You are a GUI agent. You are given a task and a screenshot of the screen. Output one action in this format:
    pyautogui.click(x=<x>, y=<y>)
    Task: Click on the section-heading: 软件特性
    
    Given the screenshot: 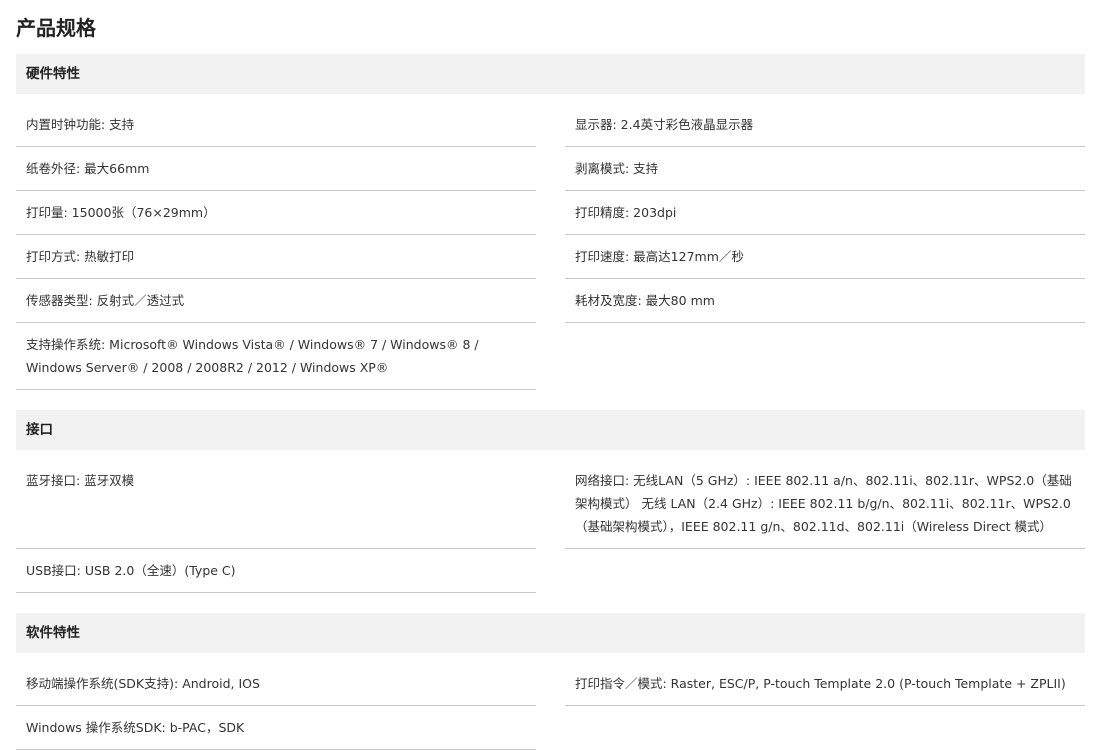 What is the action you would take?
    pyautogui.click(x=550, y=633)
    